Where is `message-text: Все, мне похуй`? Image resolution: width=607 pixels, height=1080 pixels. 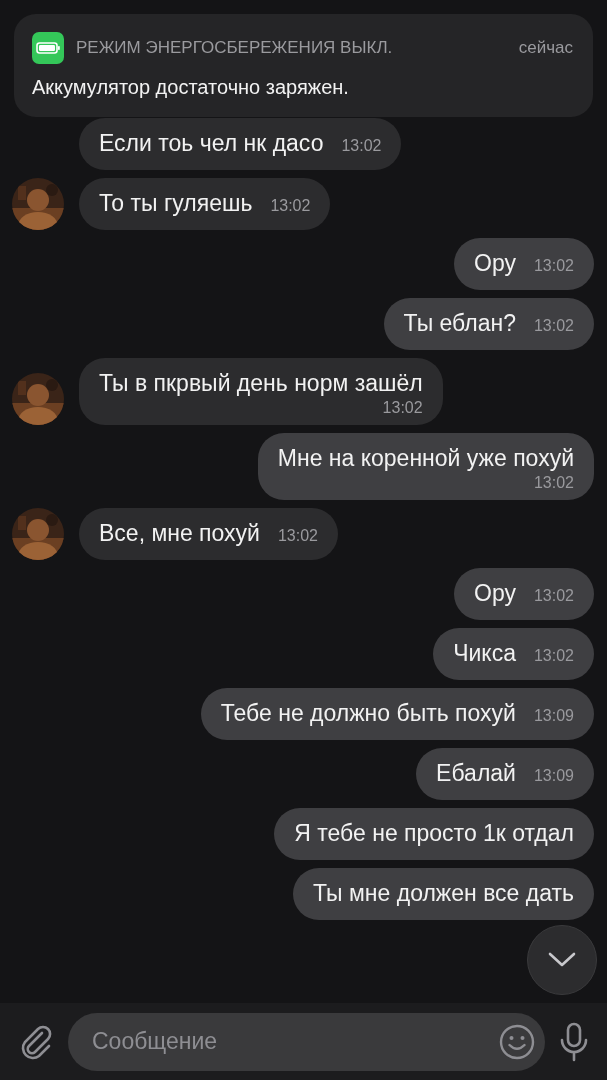
message-text: Все, мне похуй is located at coordinates (179, 533).